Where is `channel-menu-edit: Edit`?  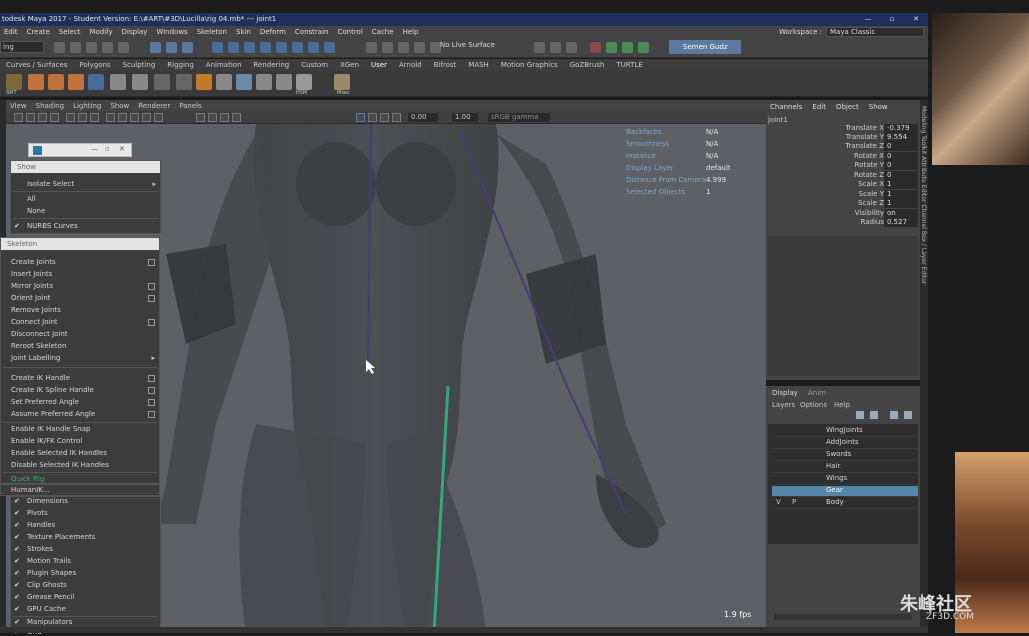 channel-menu-edit: Edit is located at coordinates (819, 107).